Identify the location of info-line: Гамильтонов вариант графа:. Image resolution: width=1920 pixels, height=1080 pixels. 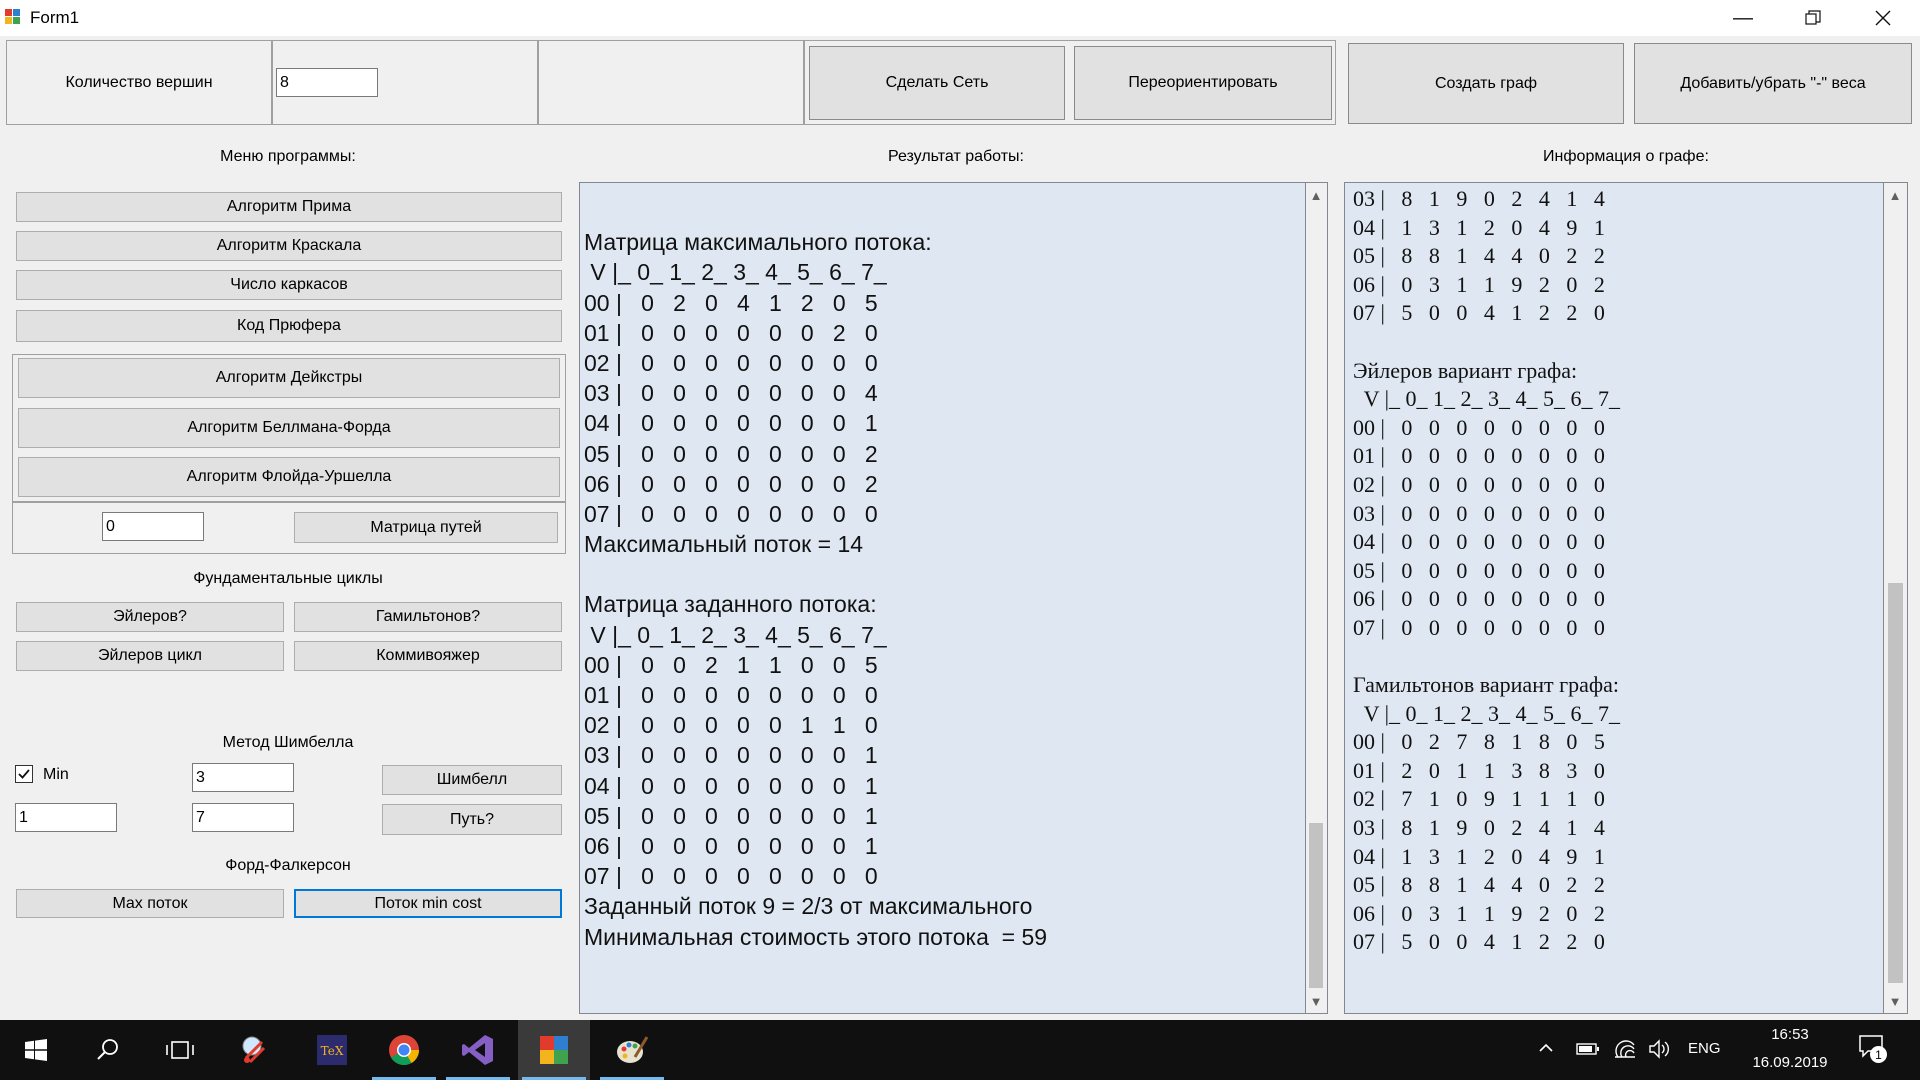
(1486, 685).